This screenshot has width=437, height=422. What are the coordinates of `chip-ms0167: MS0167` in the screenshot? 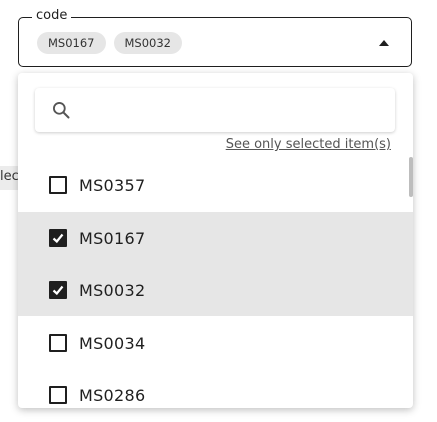 It's located at (71, 43).